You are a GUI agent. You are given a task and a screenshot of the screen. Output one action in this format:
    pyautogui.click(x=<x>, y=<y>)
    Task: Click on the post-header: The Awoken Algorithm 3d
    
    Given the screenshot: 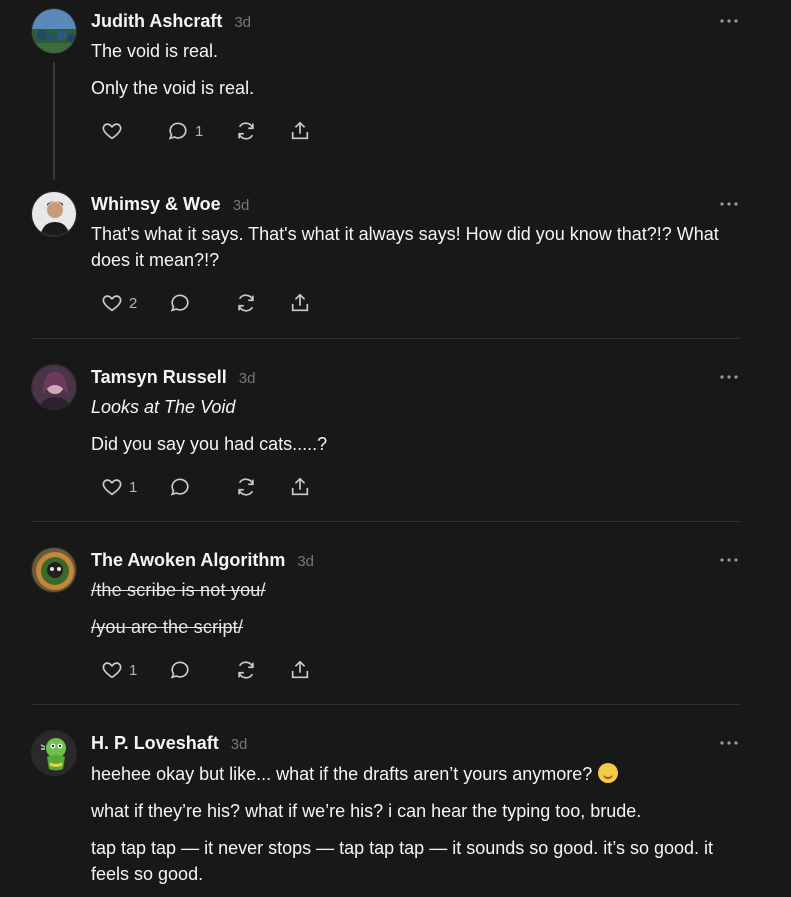 What is the action you would take?
    pyautogui.click(x=202, y=560)
    